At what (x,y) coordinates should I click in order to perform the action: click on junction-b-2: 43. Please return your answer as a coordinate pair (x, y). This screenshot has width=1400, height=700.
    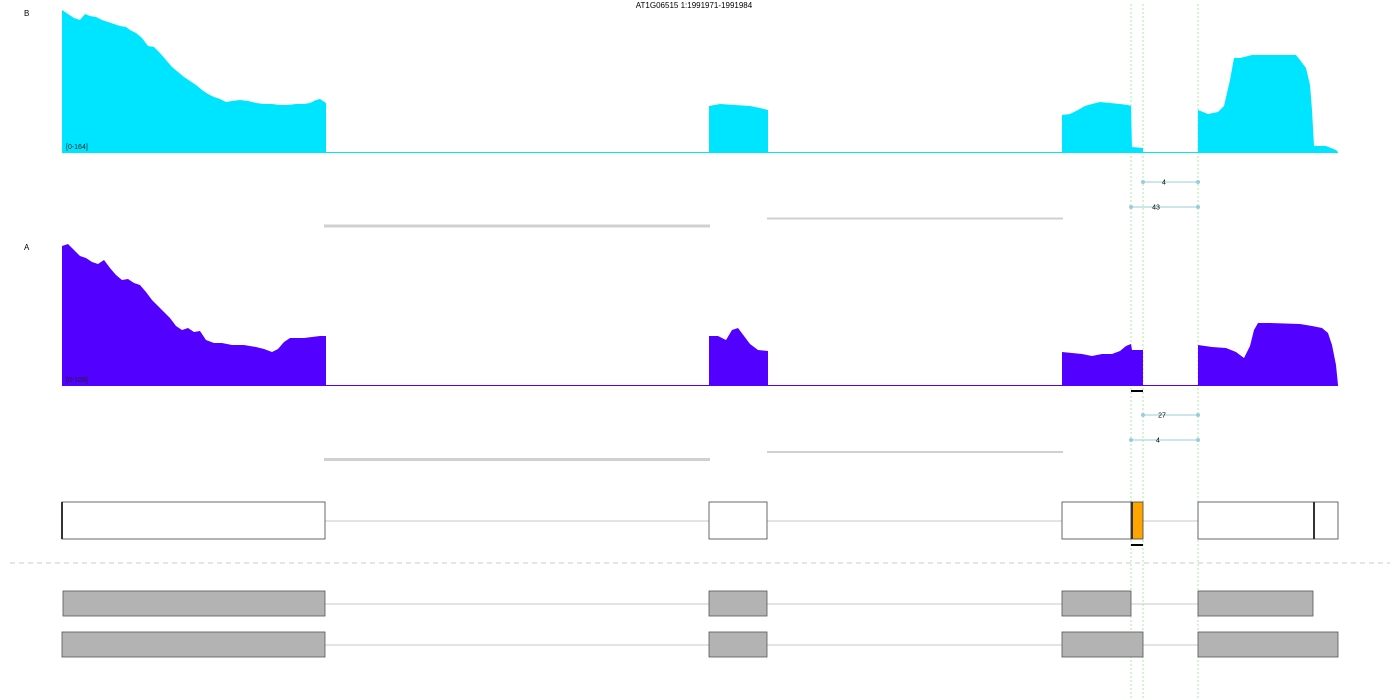
    Looking at the image, I should click on (1164, 208).